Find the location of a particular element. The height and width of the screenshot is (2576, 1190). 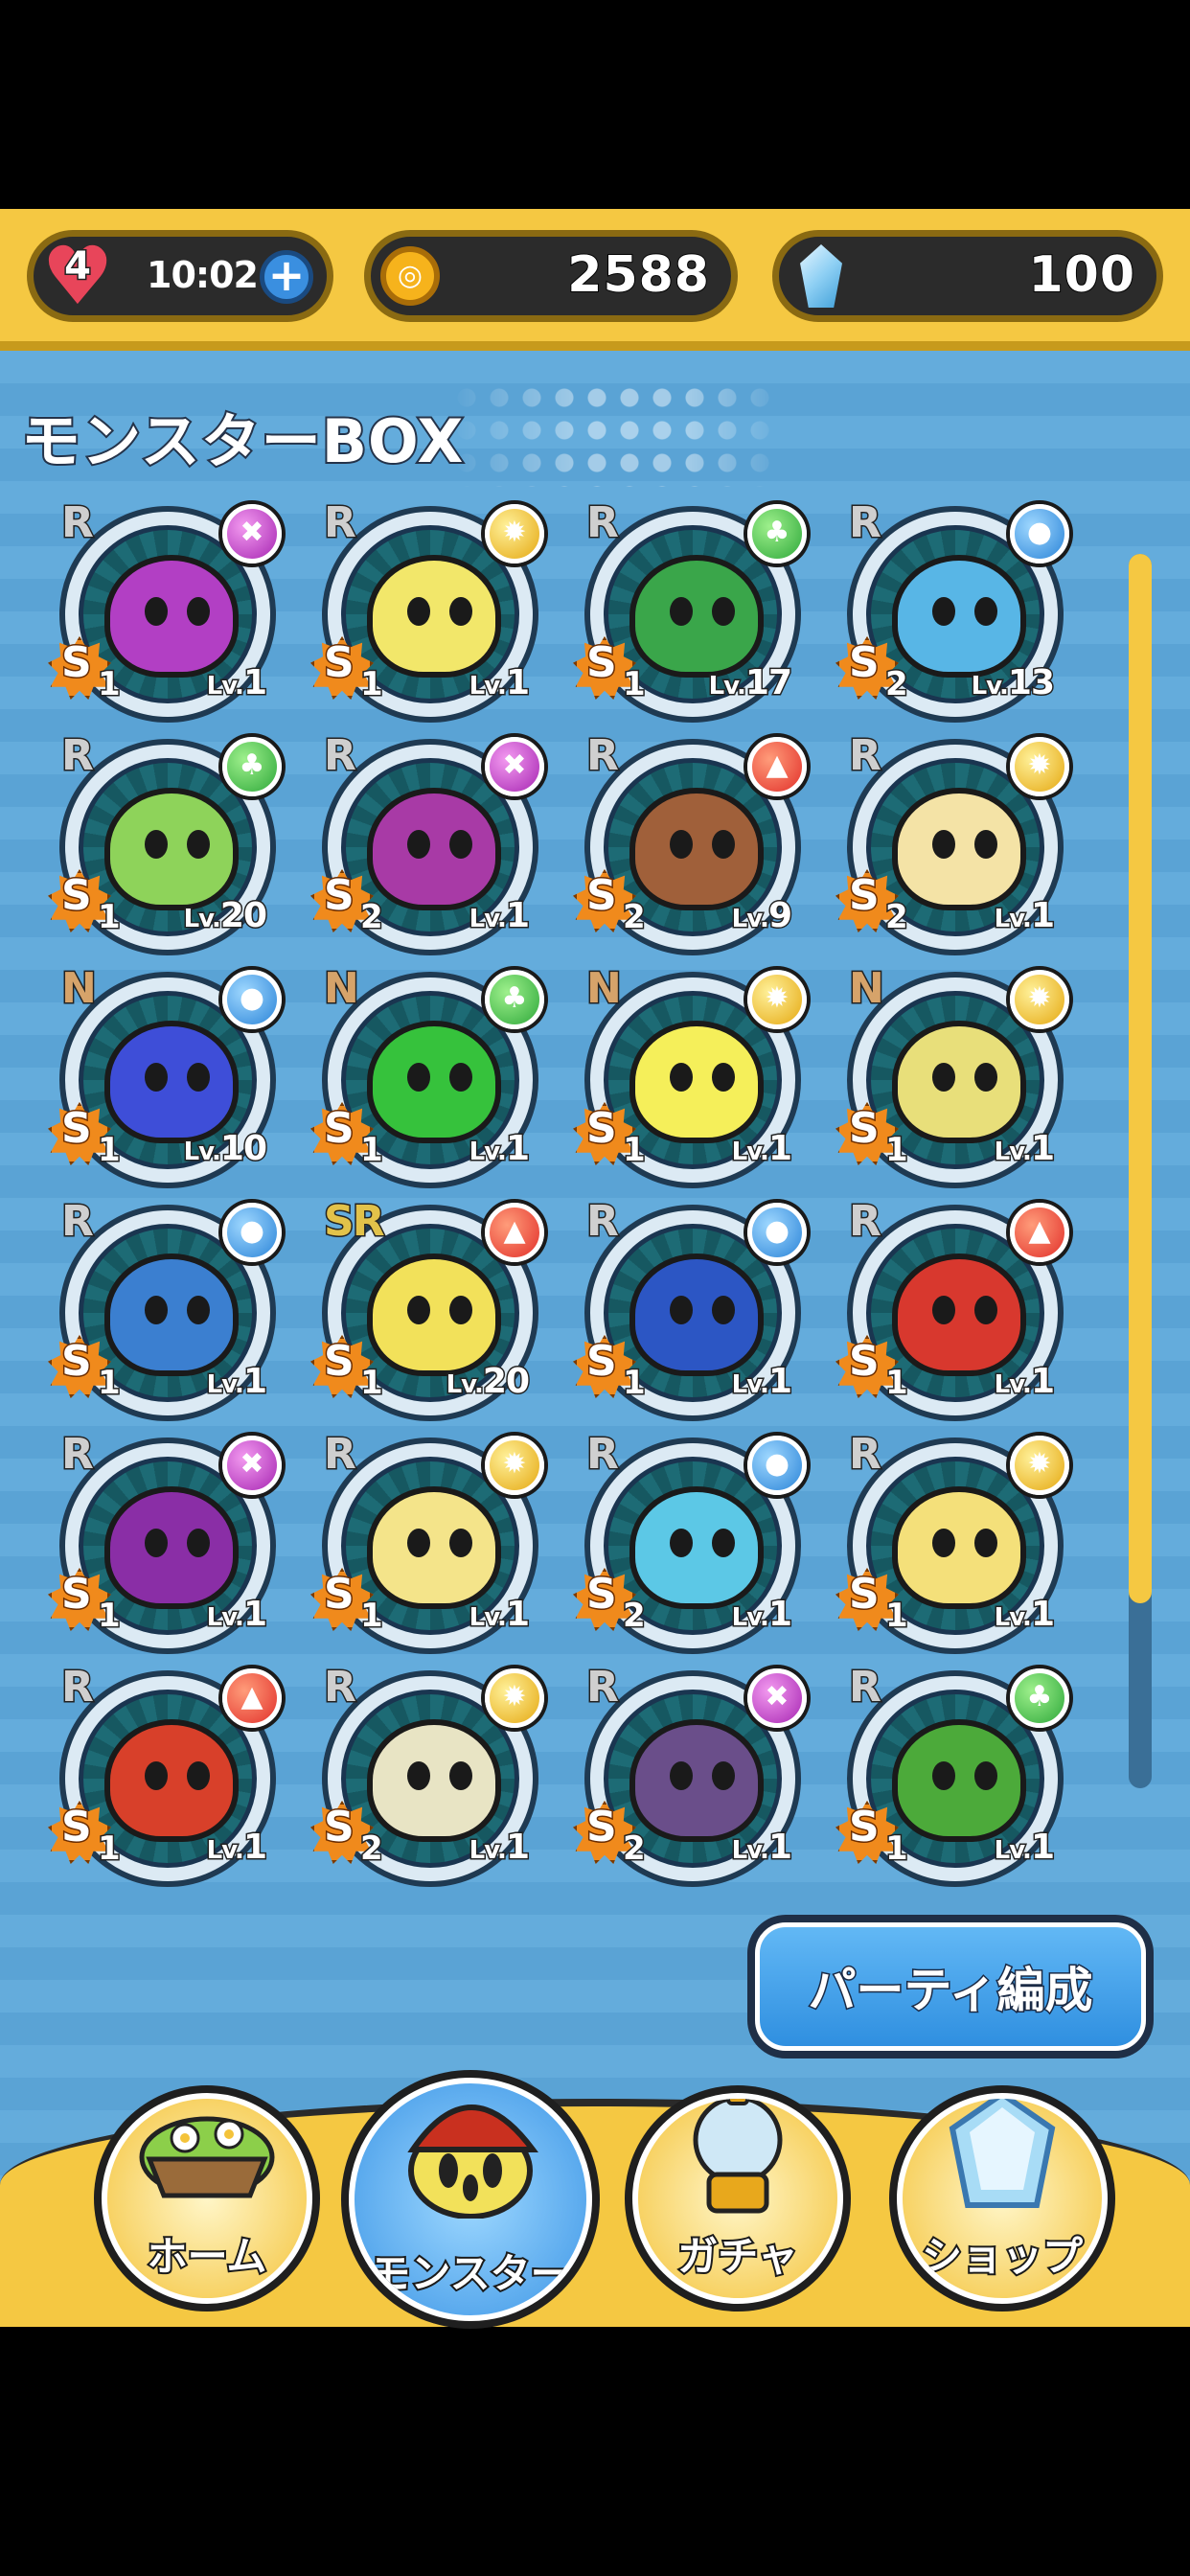

level-label: Lv.17 is located at coordinates (750, 683).